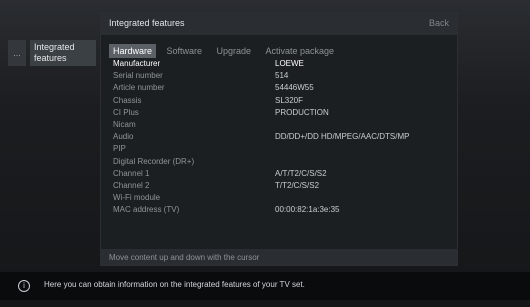 The width and height of the screenshot is (530, 307). Describe the element at coordinates (302, 112) in the screenshot. I see `feature-value: PRODUCTION` at that location.